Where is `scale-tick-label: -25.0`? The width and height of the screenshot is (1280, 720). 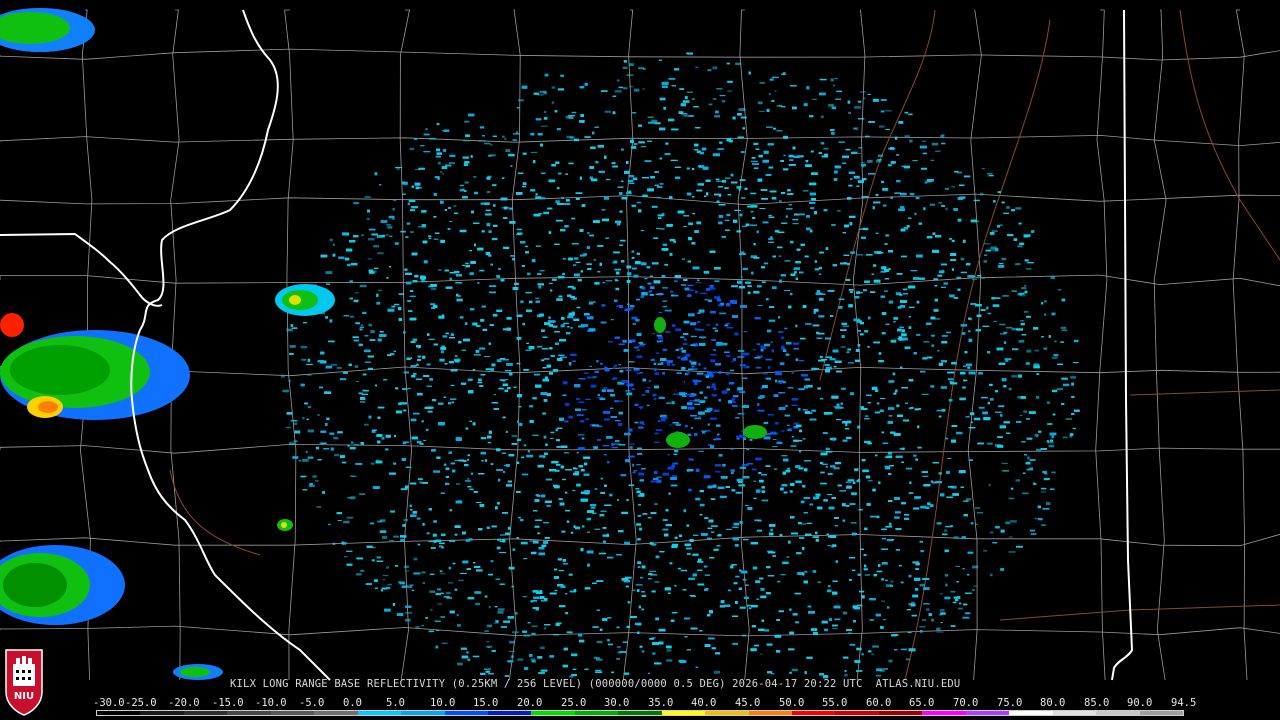 scale-tick-label: -25.0 is located at coordinates (141, 703).